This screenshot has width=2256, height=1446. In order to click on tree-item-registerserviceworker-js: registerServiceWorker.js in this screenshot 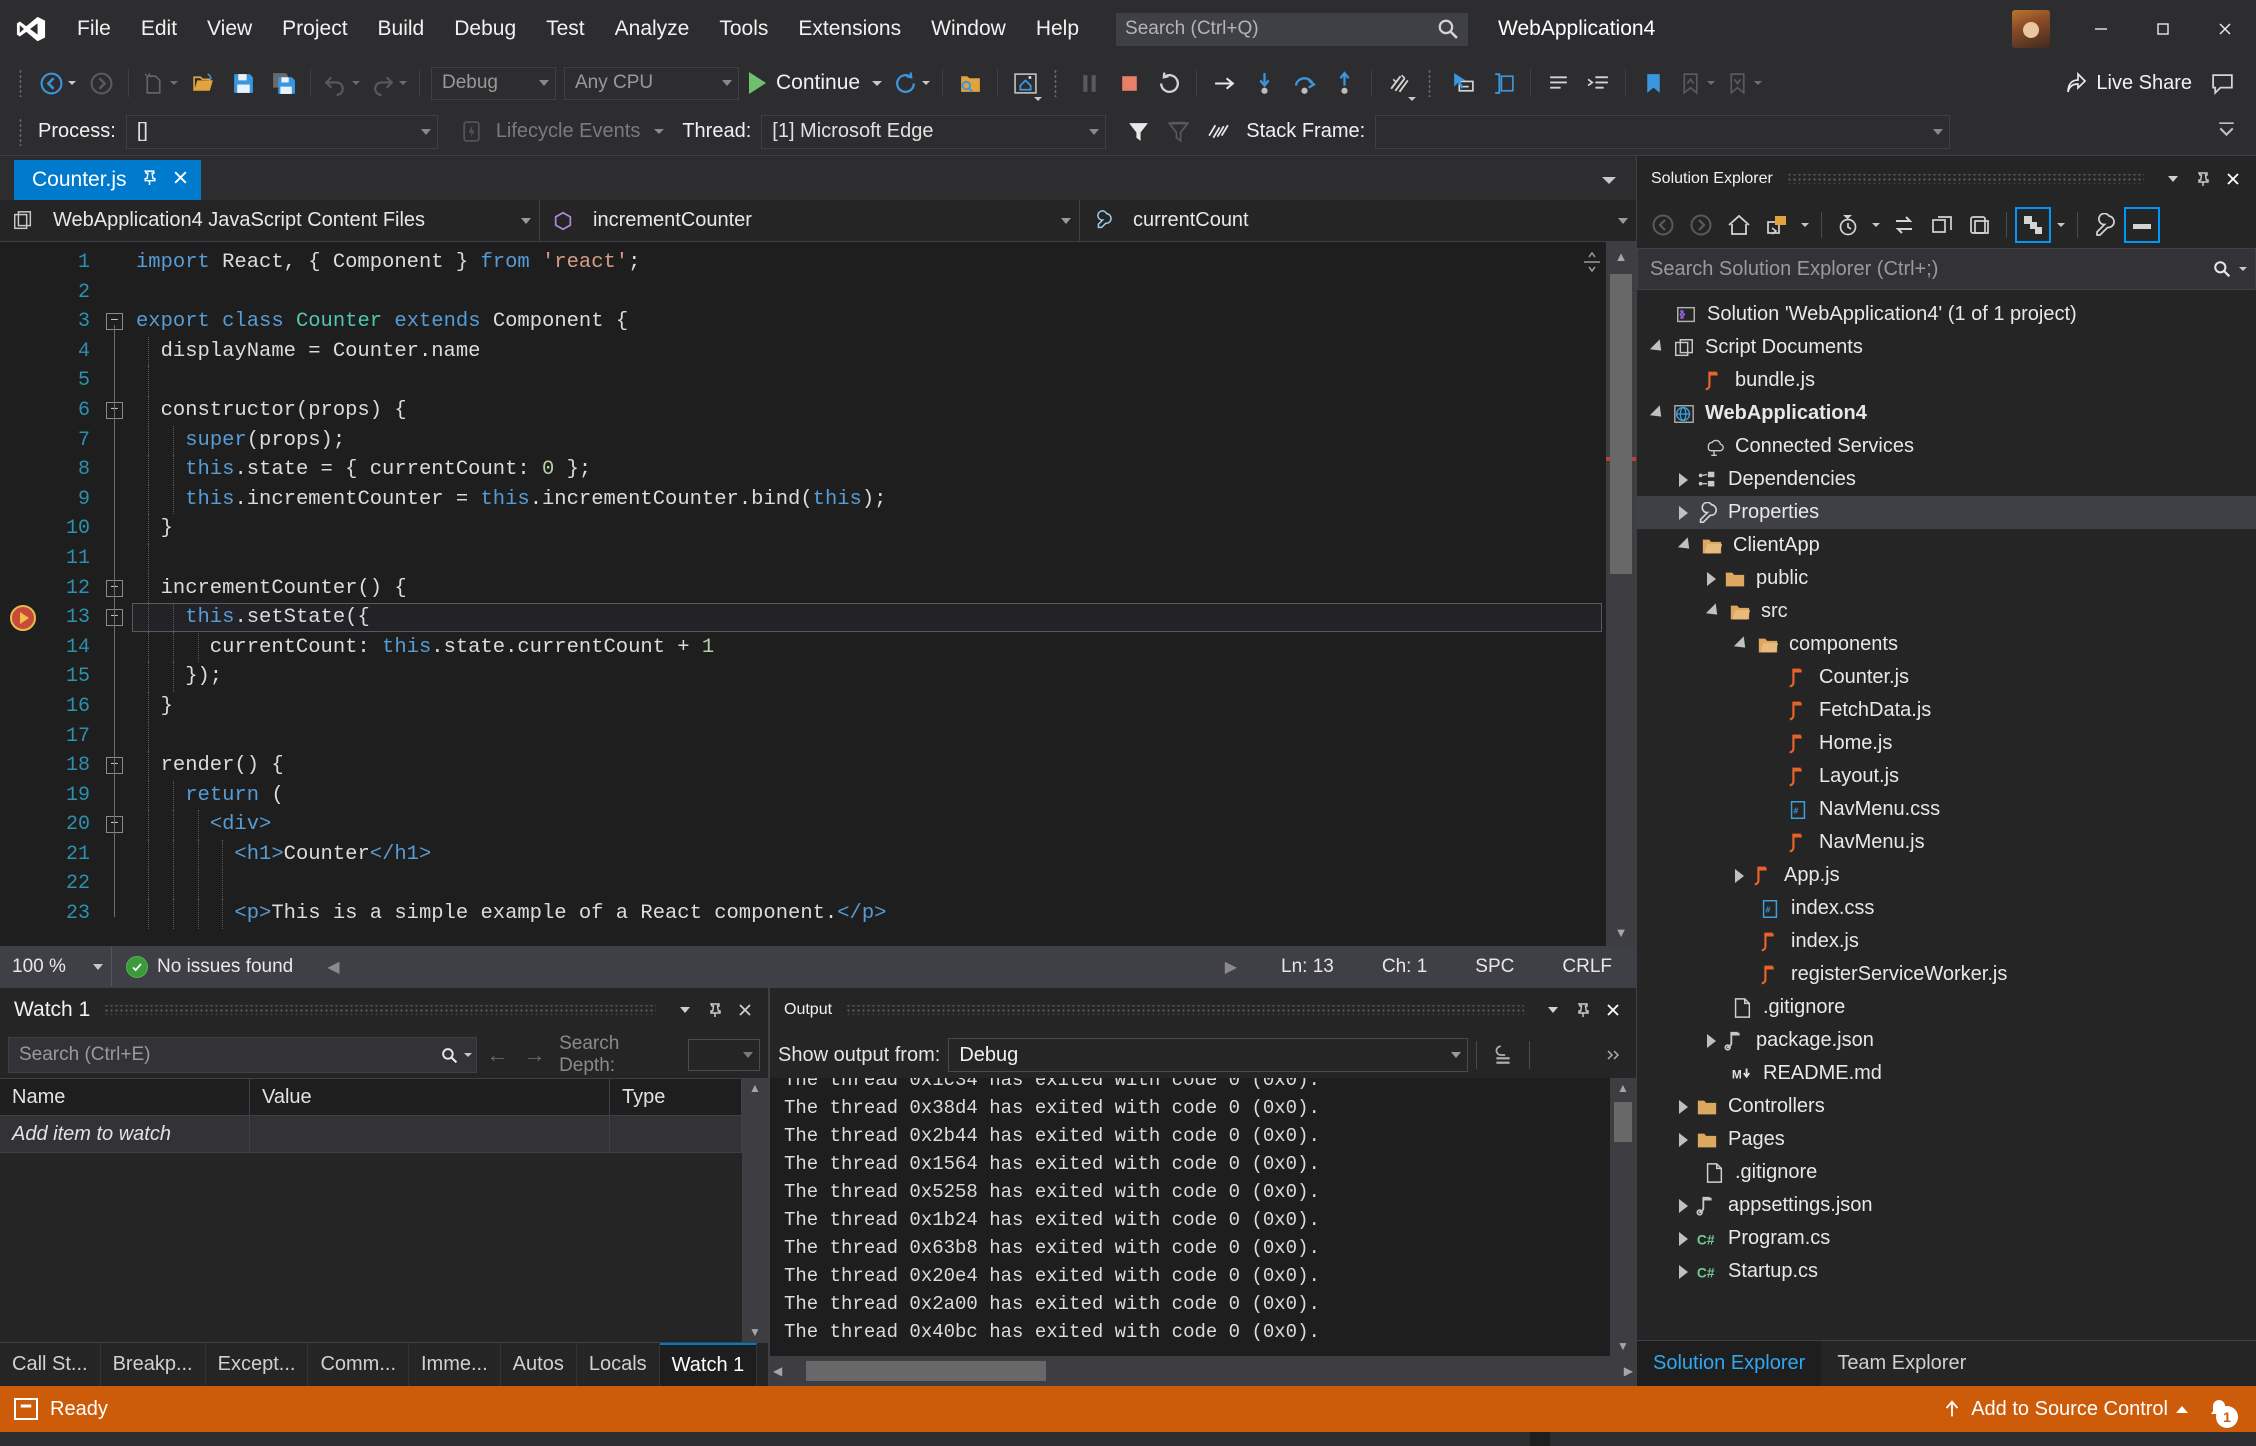, I will do `click(1946, 974)`.